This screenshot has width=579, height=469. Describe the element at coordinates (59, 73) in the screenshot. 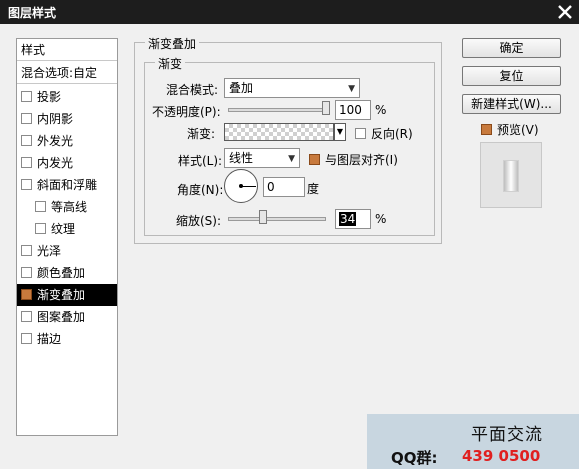

I see `blending-options-label: 混合选项:自定` at that location.